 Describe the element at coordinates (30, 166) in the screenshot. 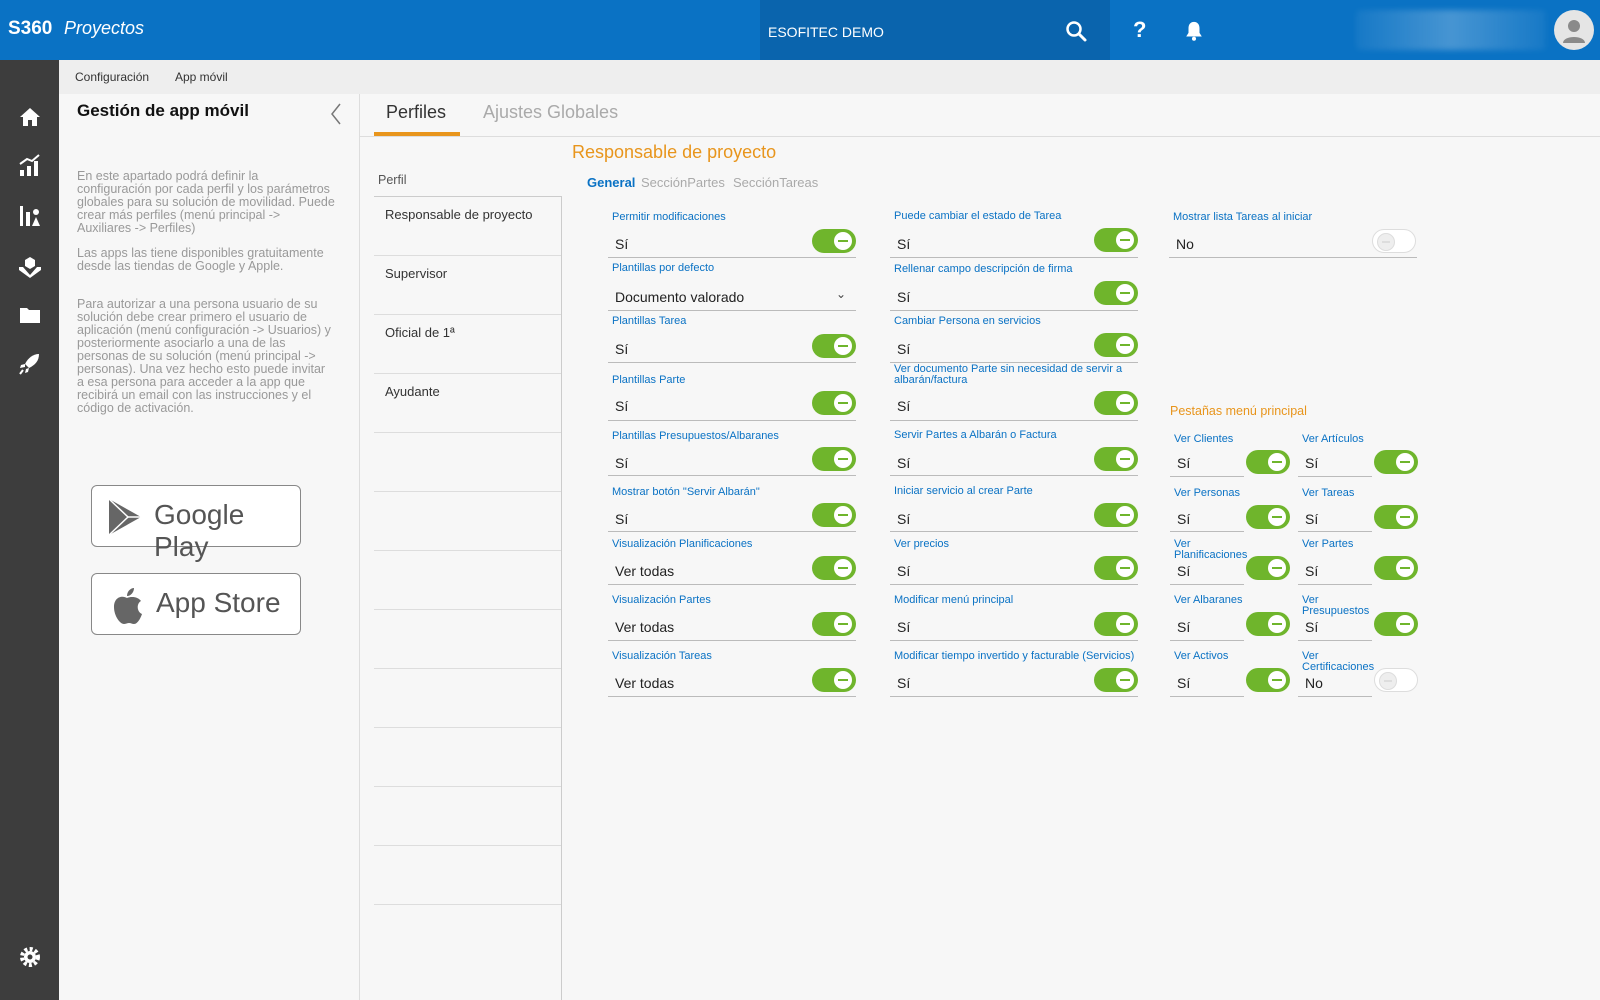

I see `chart-icon` at that location.